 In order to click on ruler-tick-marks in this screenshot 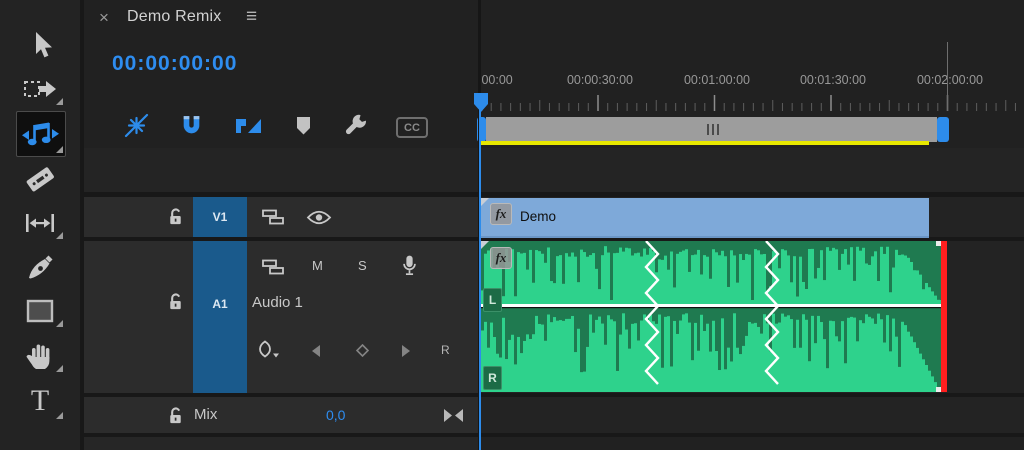, I will do `click(748, 103)`.